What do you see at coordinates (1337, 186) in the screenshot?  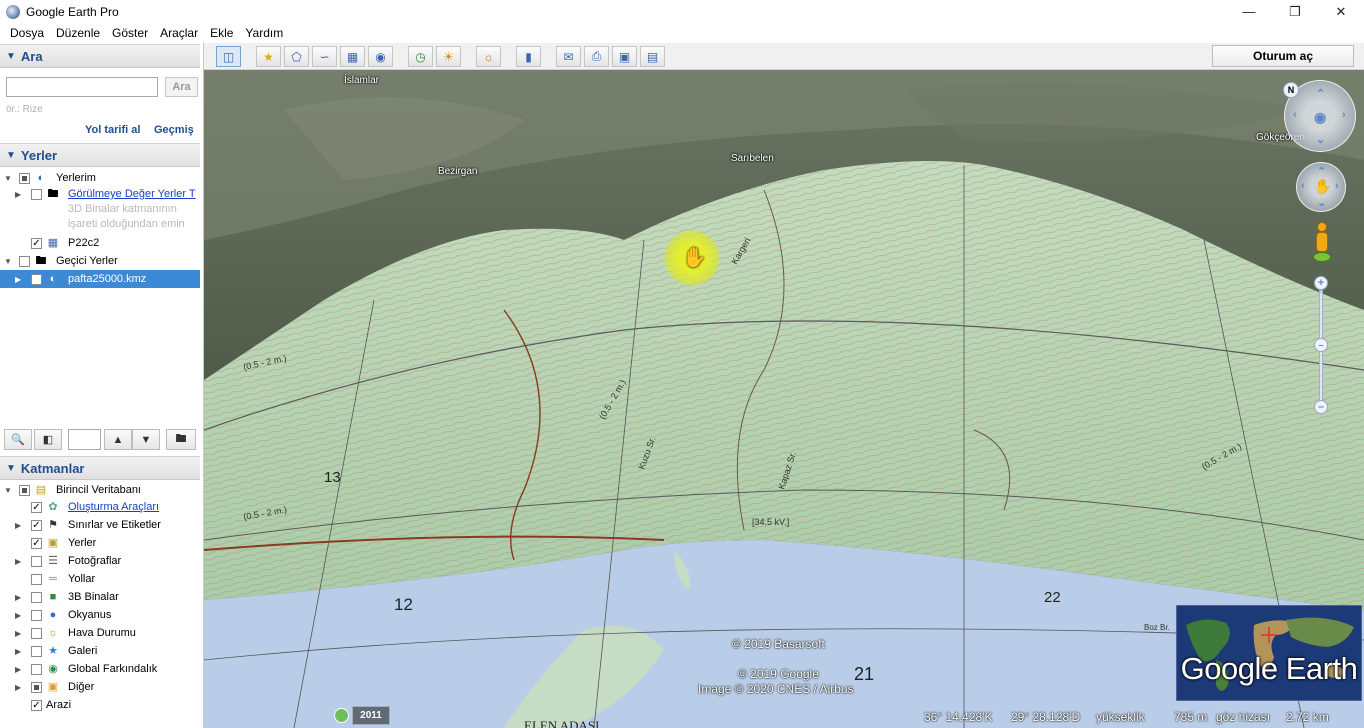 I see `move-right-icon: ›` at bounding box center [1337, 186].